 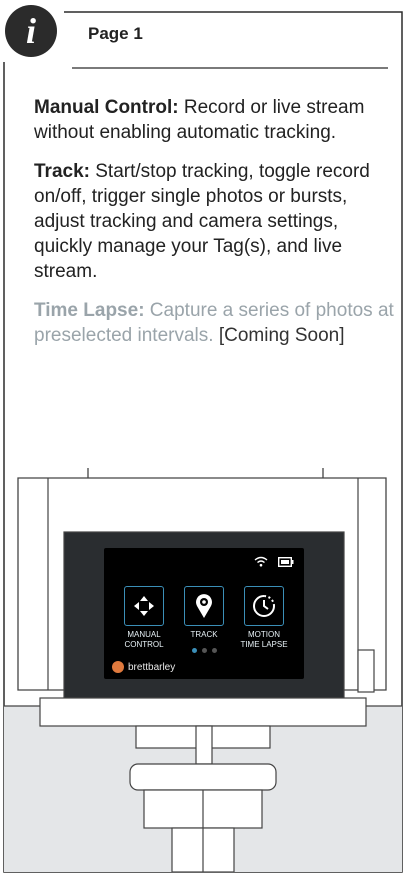 I want to click on menu-motion-time-lapse: MOTION TIME LAPSE, so click(x=264, y=618).